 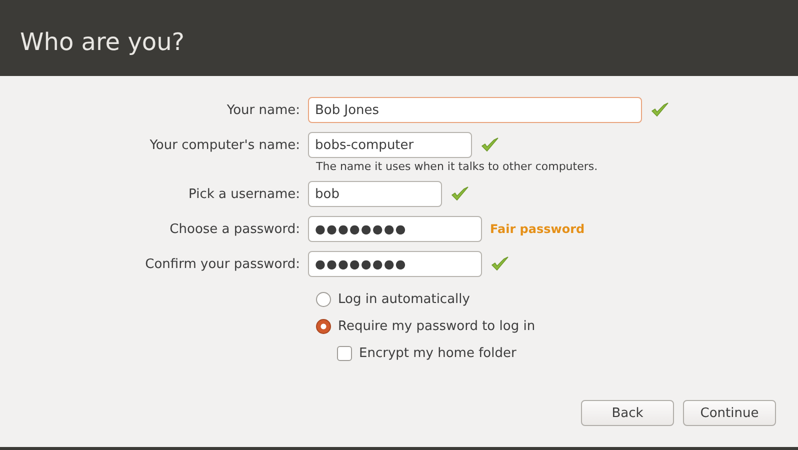 I want to click on password-strength: Fair password, so click(x=537, y=229).